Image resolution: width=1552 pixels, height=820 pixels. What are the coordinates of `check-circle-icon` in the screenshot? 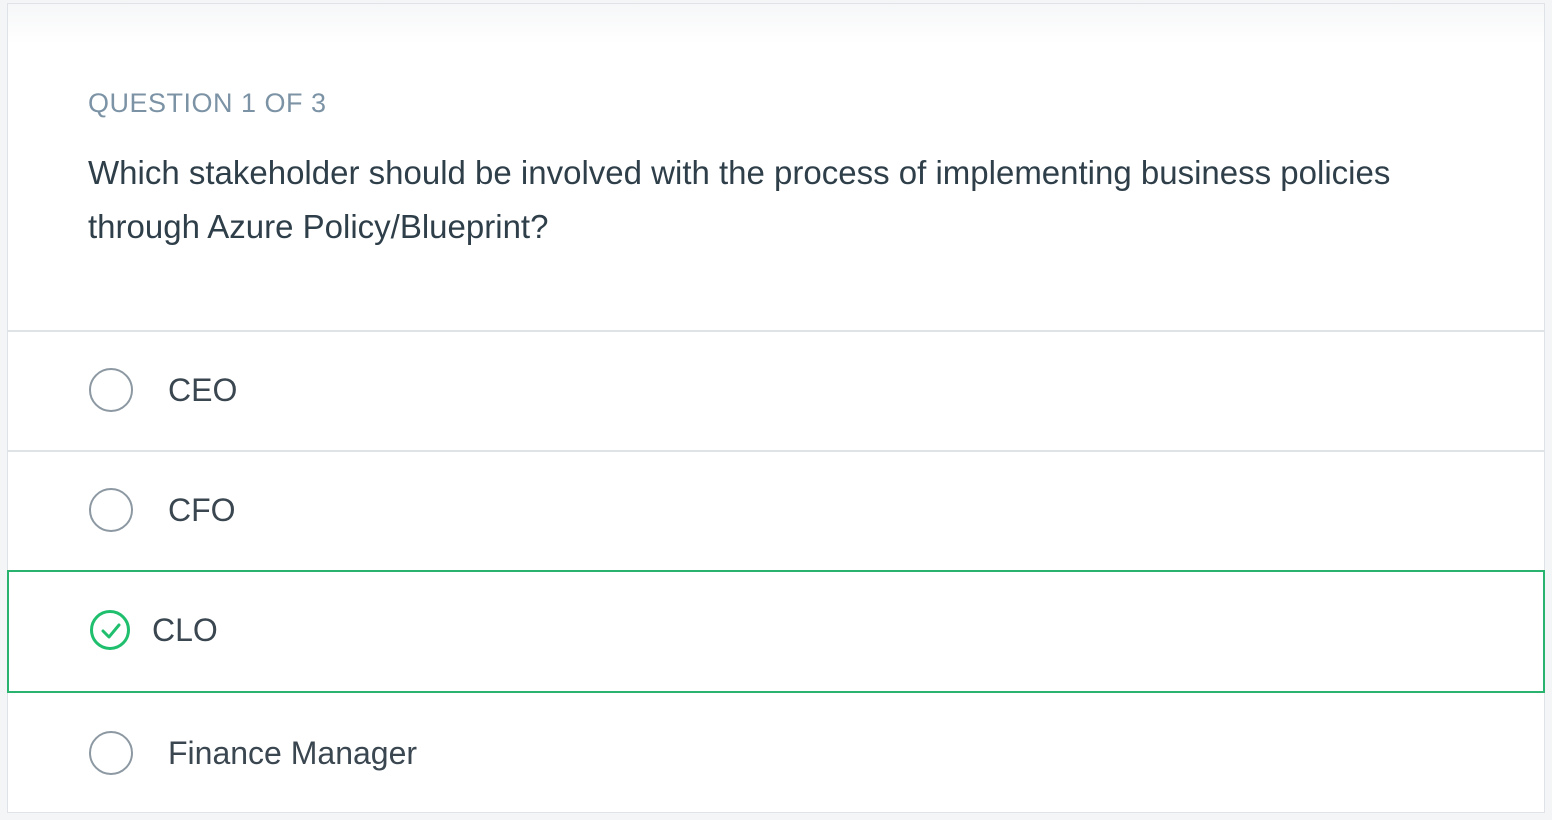 It's located at (110, 630).